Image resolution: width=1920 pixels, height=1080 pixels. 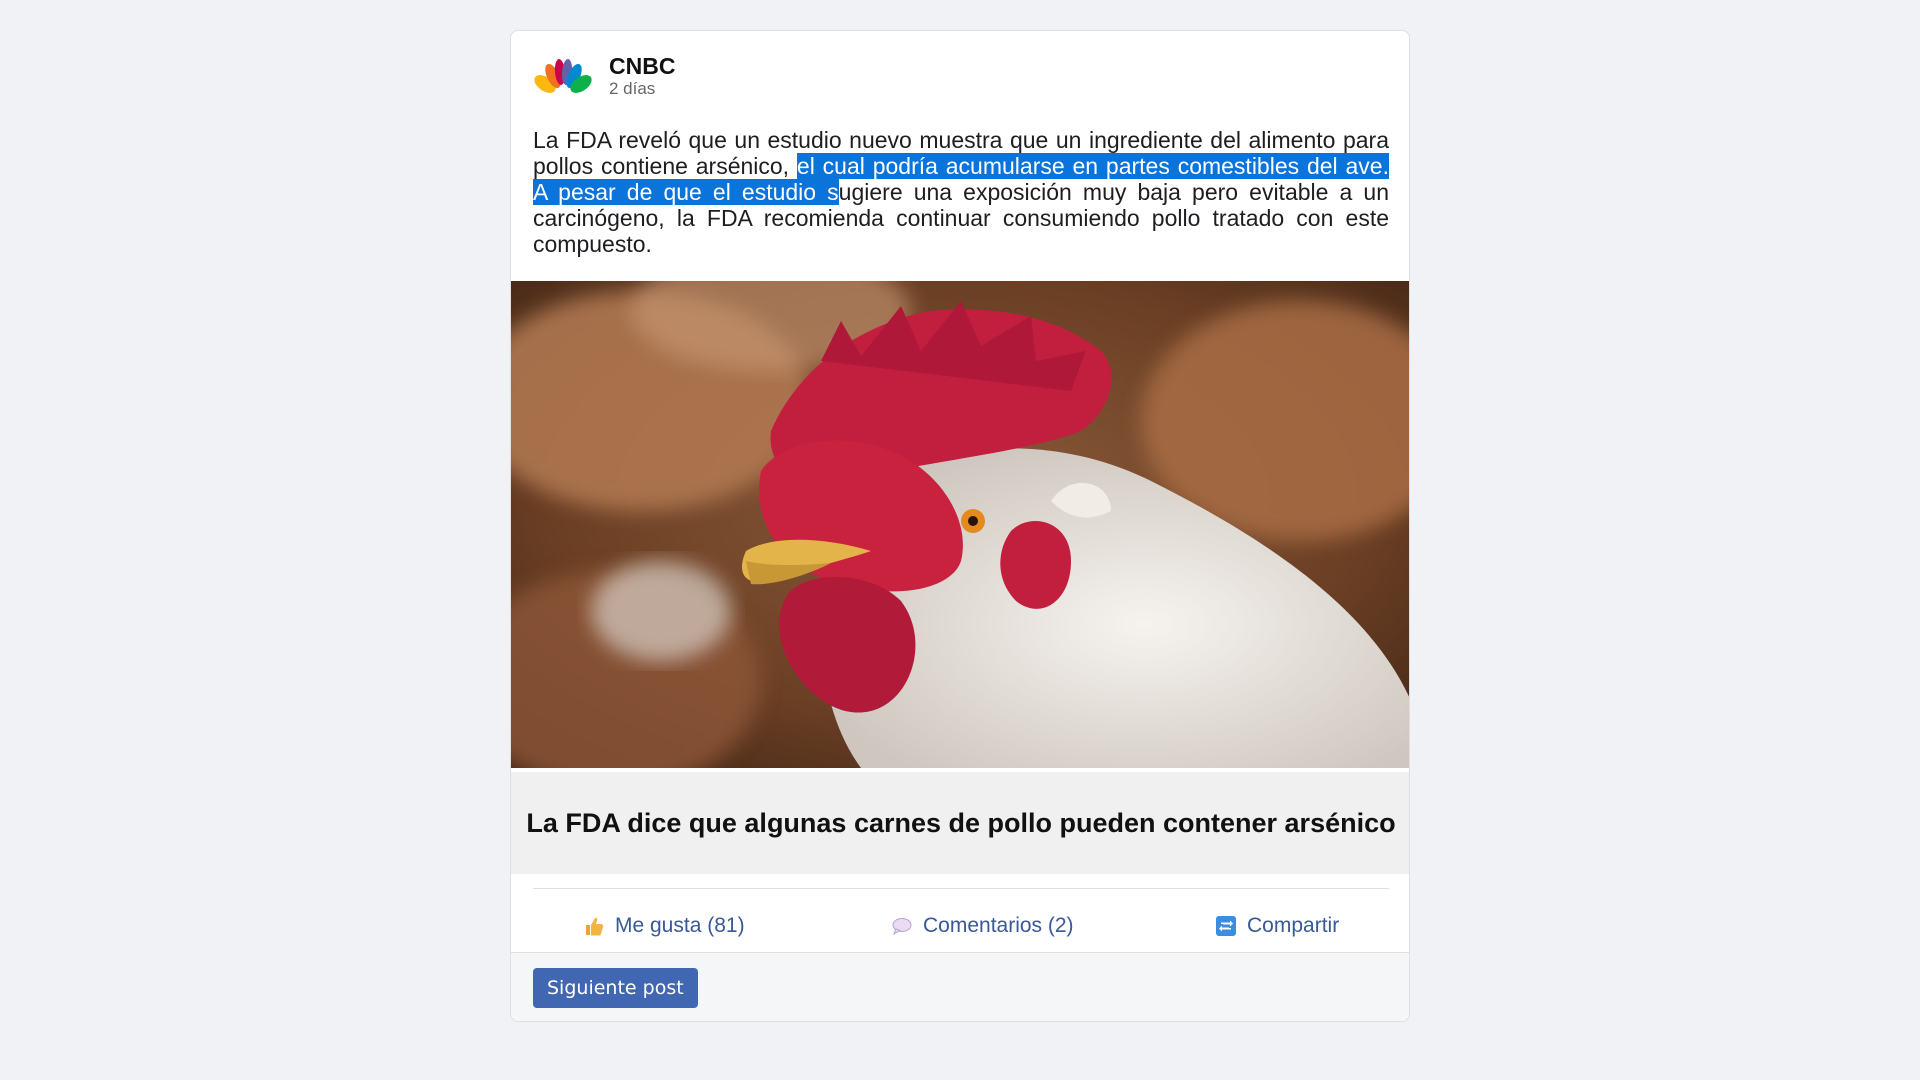 What do you see at coordinates (642, 66) in the screenshot?
I see `publisher-name: CNBC` at bounding box center [642, 66].